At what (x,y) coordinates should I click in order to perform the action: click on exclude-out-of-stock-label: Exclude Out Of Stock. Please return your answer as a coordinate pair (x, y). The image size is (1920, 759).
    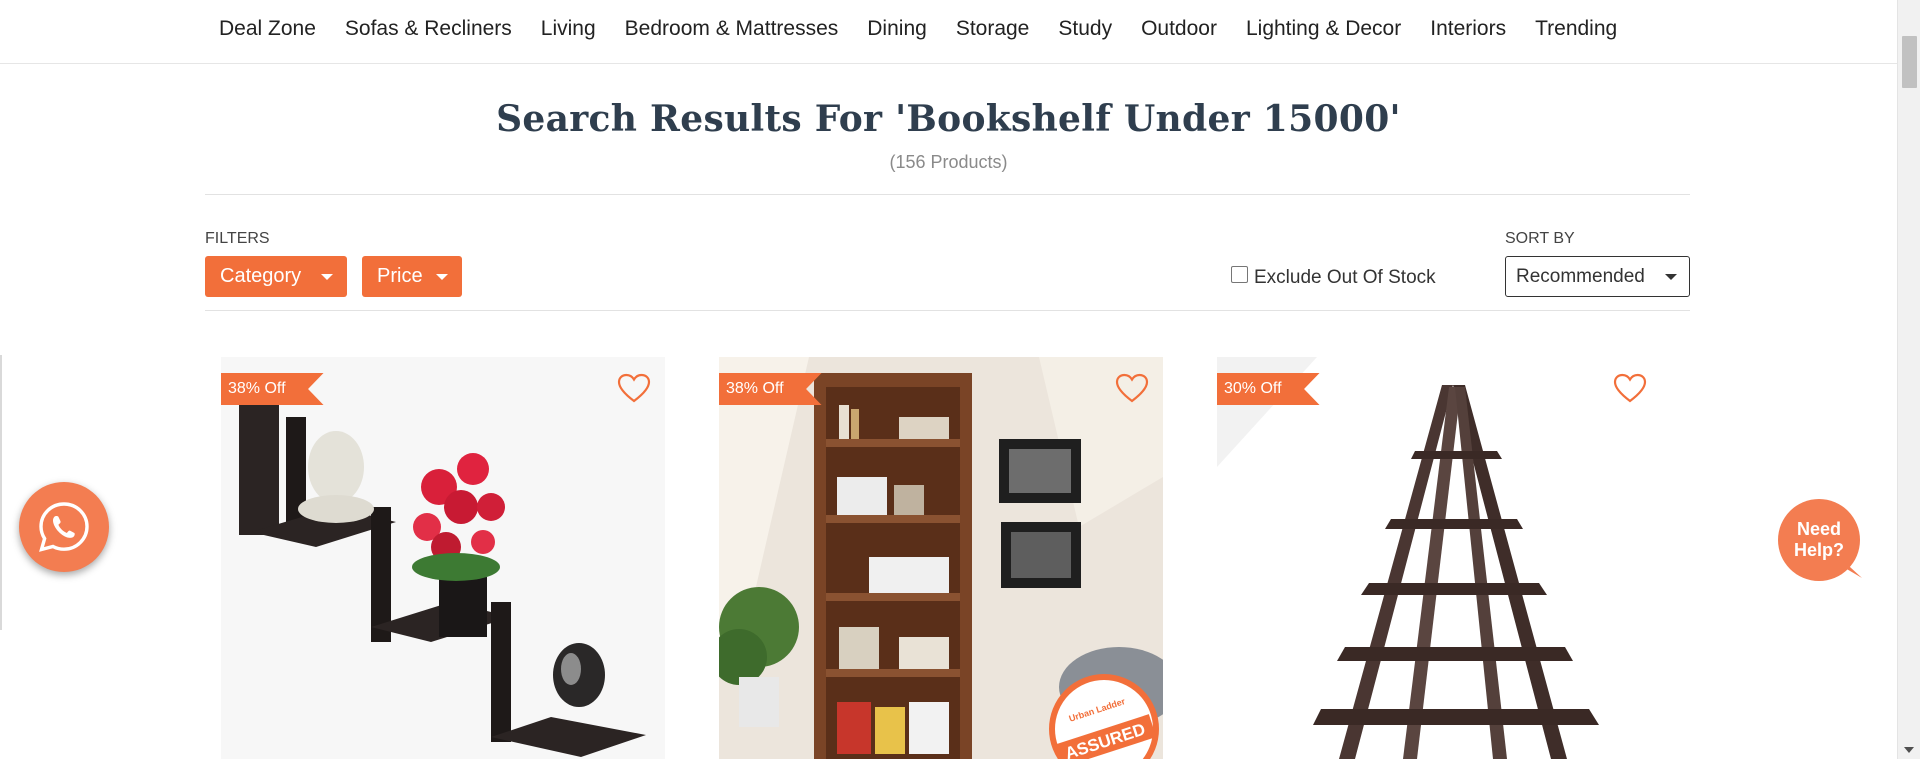
    Looking at the image, I should click on (1345, 278).